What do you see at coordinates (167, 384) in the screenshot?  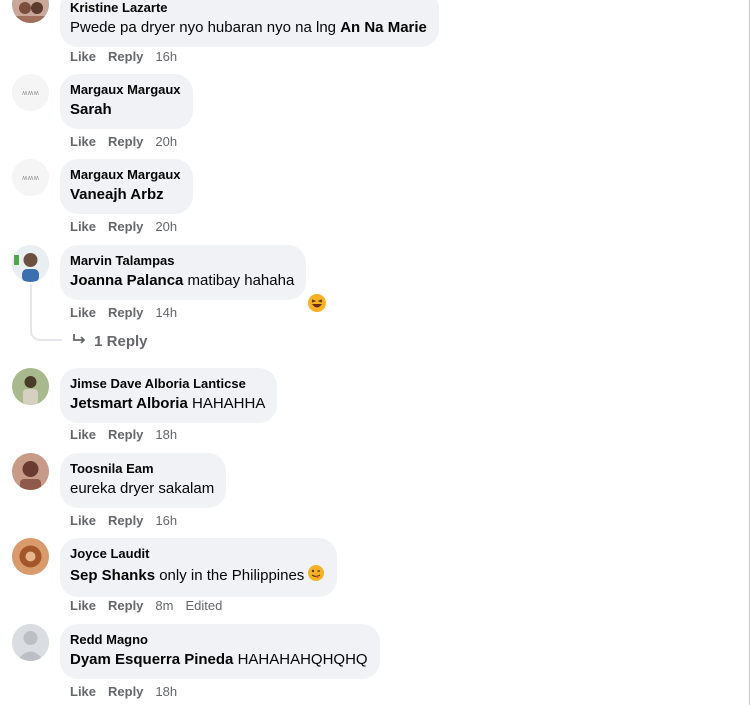 I see `comment-author: Jimse Dave Alboria Lanticse` at bounding box center [167, 384].